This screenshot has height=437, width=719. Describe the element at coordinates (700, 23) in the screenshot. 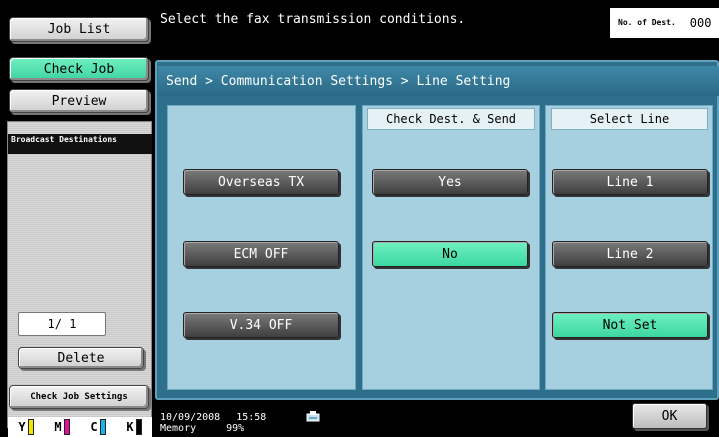

I see `dest-count-value: 000` at that location.